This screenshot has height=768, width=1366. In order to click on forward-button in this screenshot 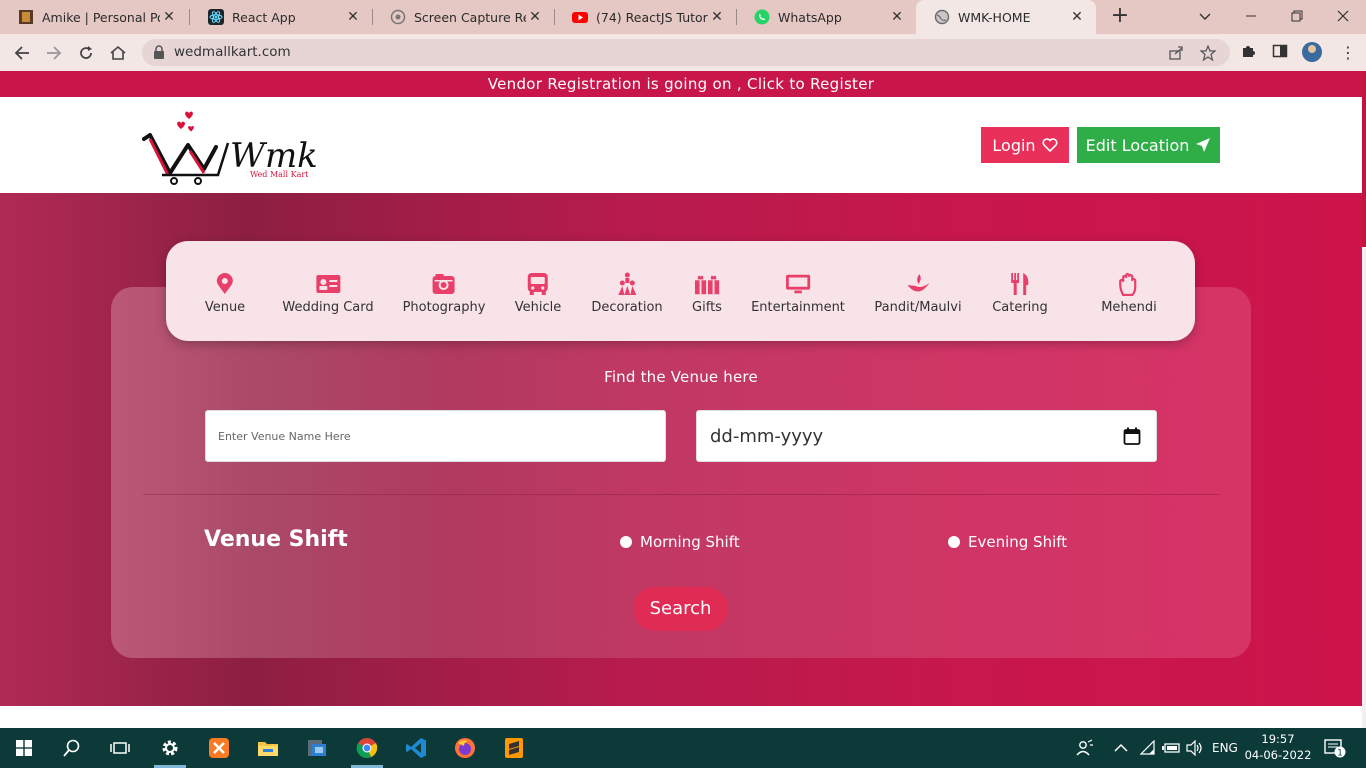, I will do `click(54, 53)`.